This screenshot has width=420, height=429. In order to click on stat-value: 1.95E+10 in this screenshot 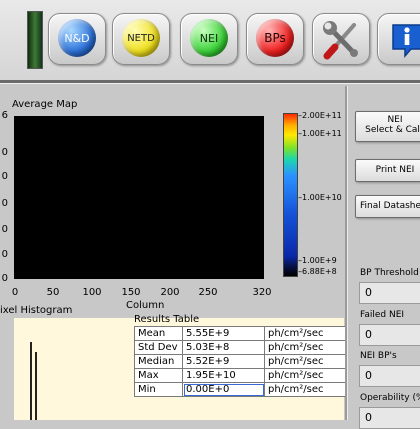, I will do `click(223, 375)`.